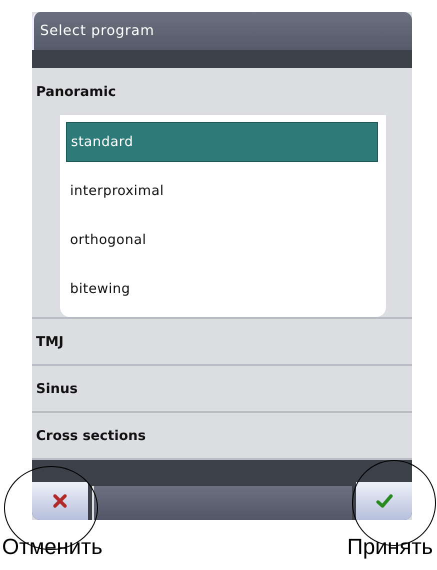  Describe the element at coordinates (222, 31) in the screenshot. I see `window-title: Select program` at that location.